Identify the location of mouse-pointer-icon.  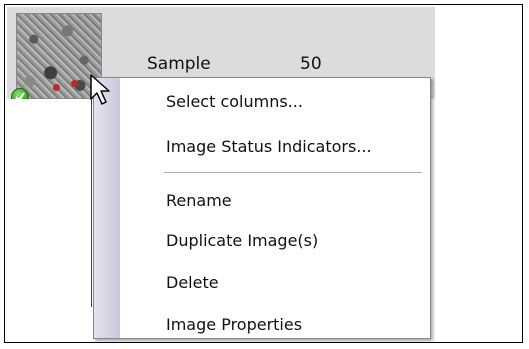
(100, 89).